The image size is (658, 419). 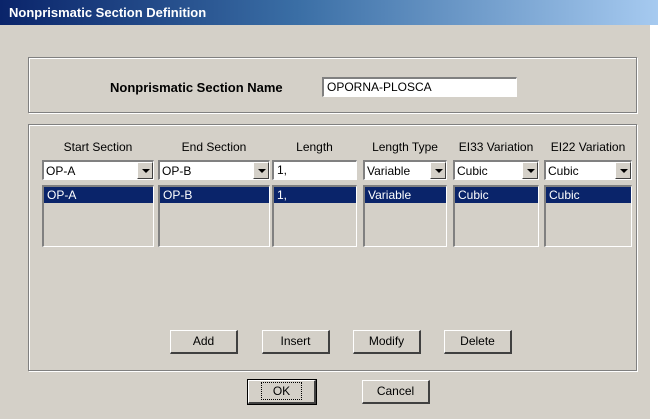 What do you see at coordinates (496, 216) in the screenshot?
I see `ei33-variation-list: Cubic` at bounding box center [496, 216].